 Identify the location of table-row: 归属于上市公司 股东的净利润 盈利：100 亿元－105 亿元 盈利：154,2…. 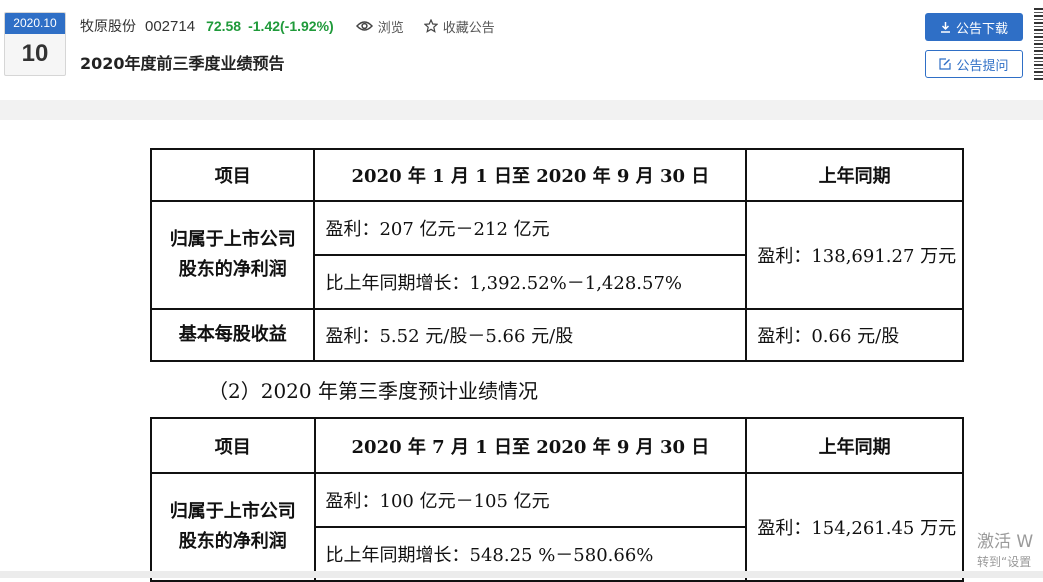
(557, 527).